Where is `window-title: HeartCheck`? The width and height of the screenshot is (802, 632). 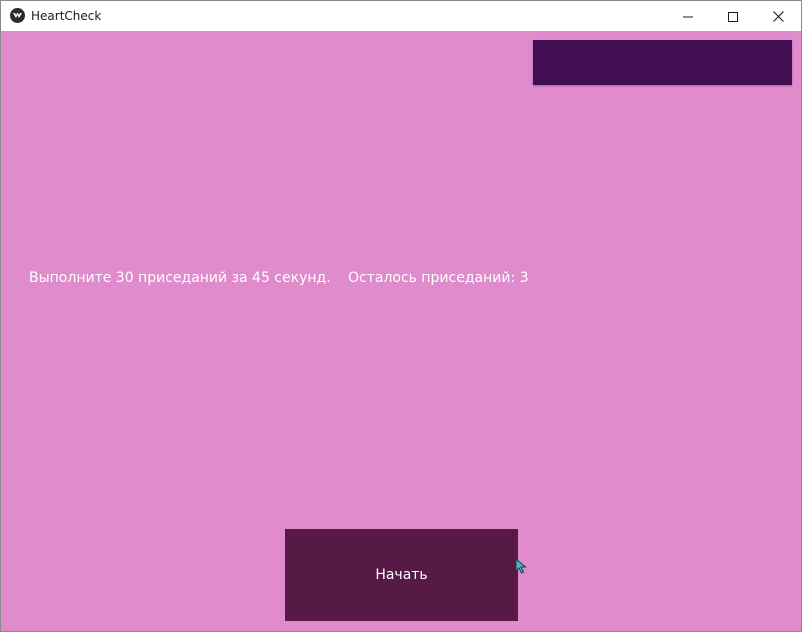
window-title: HeartCheck is located at coordinates (66, 16).